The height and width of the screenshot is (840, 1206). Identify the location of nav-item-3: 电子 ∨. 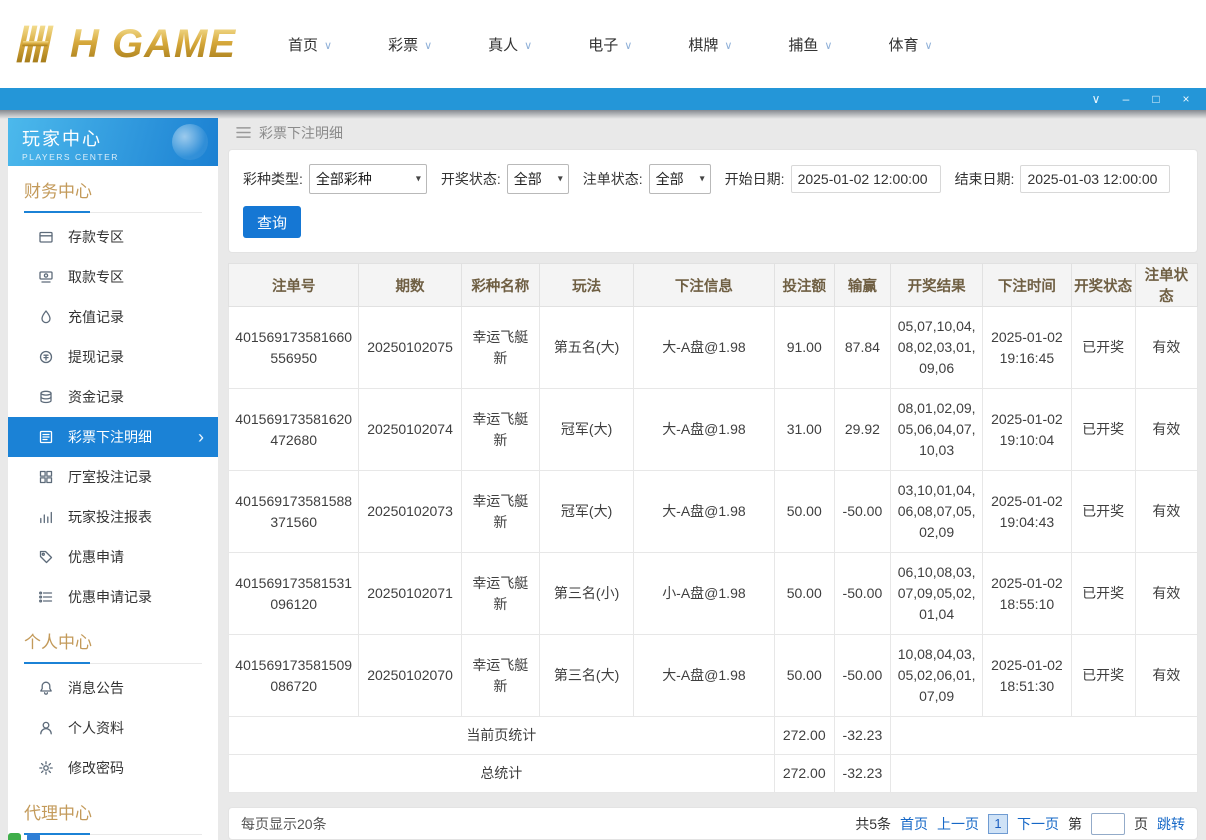
(610, 44).